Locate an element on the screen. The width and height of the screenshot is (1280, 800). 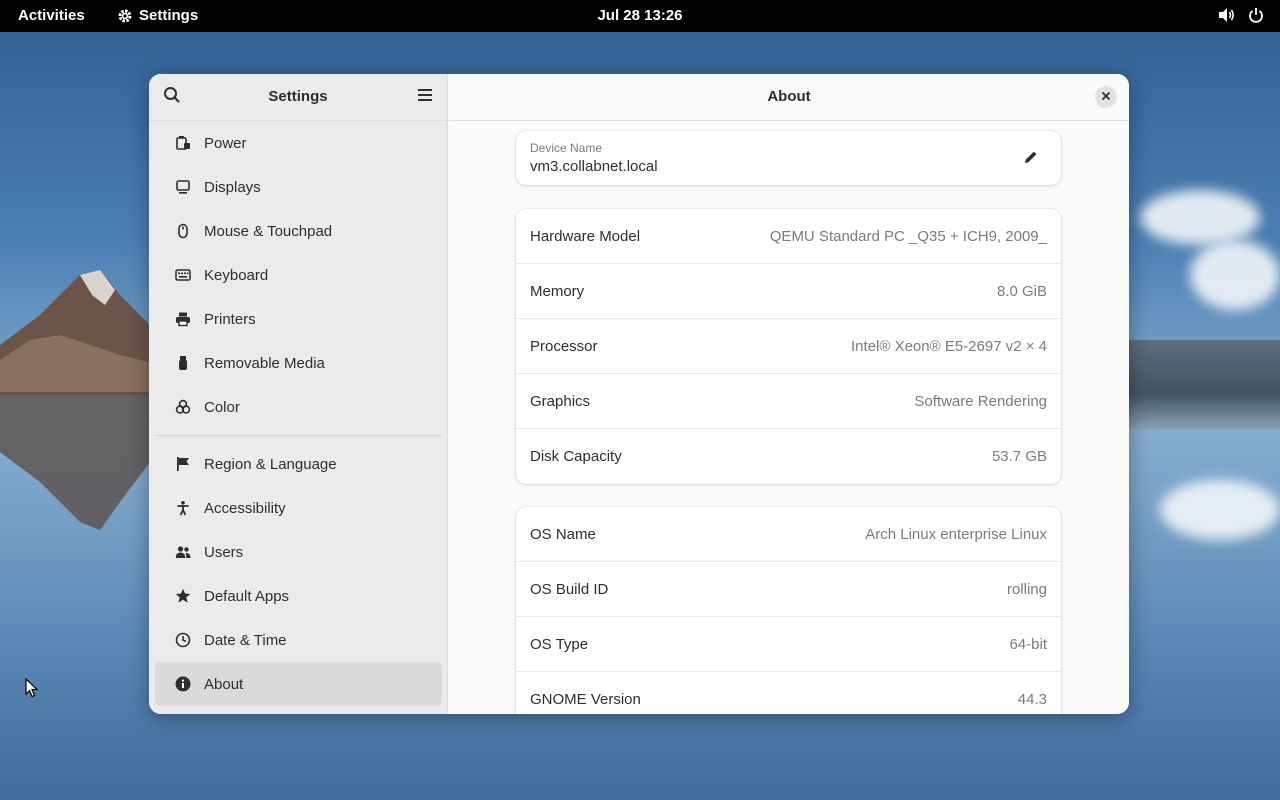
hardware-model-label: Hardware Model is located at coordinates (585, 236).